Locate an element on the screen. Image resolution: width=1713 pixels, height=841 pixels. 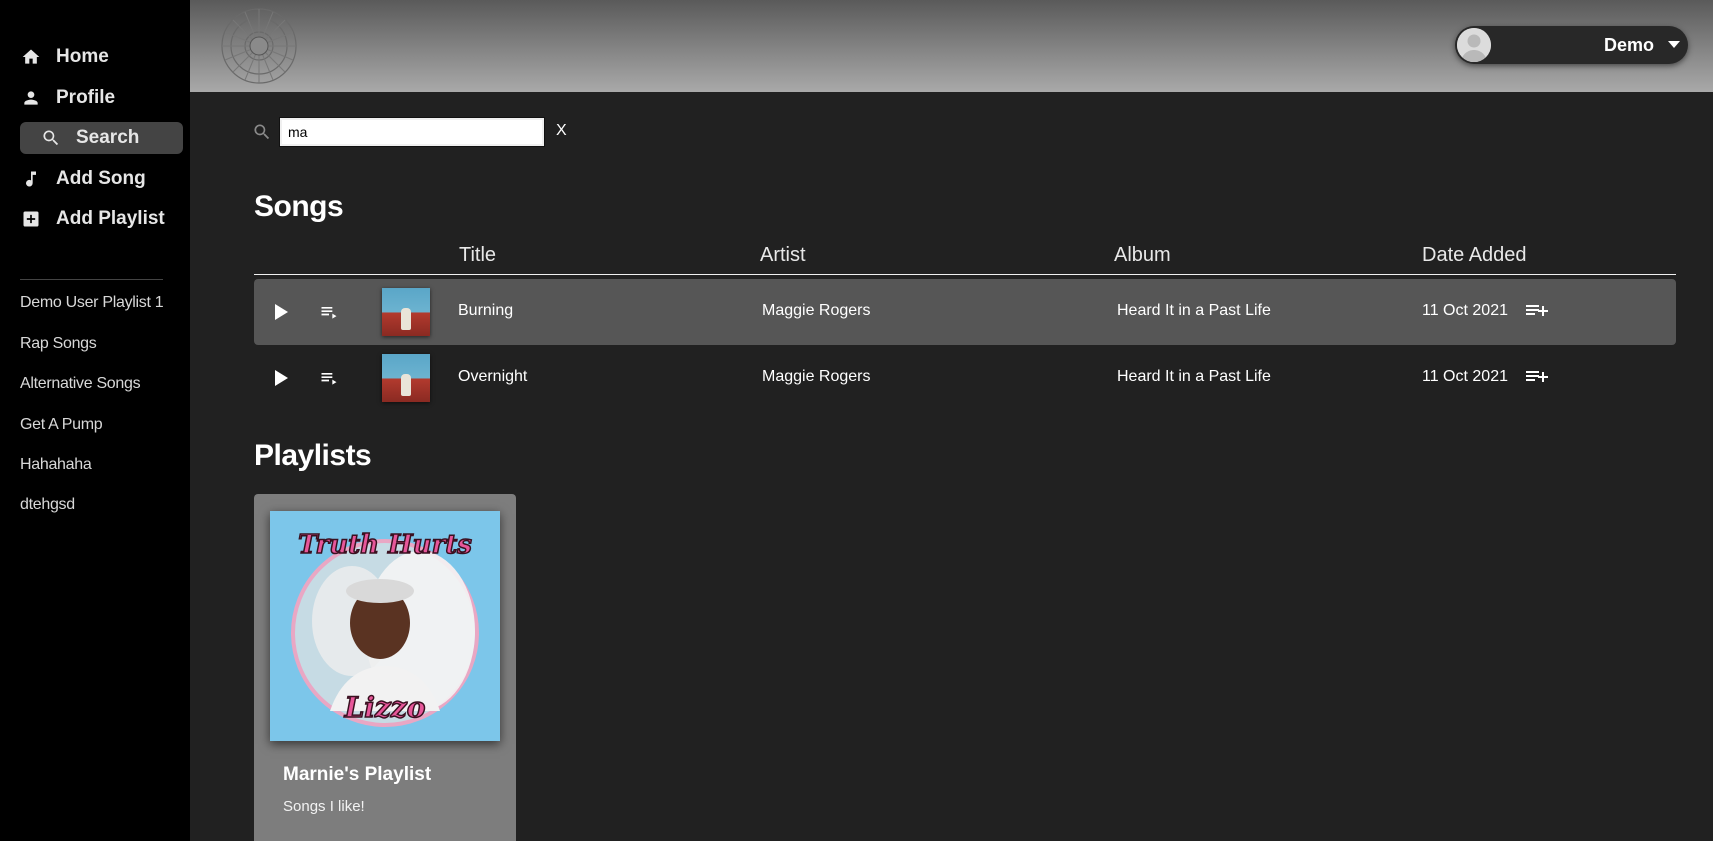
column-header-artist: Artist is located at coordinates (783, 255).